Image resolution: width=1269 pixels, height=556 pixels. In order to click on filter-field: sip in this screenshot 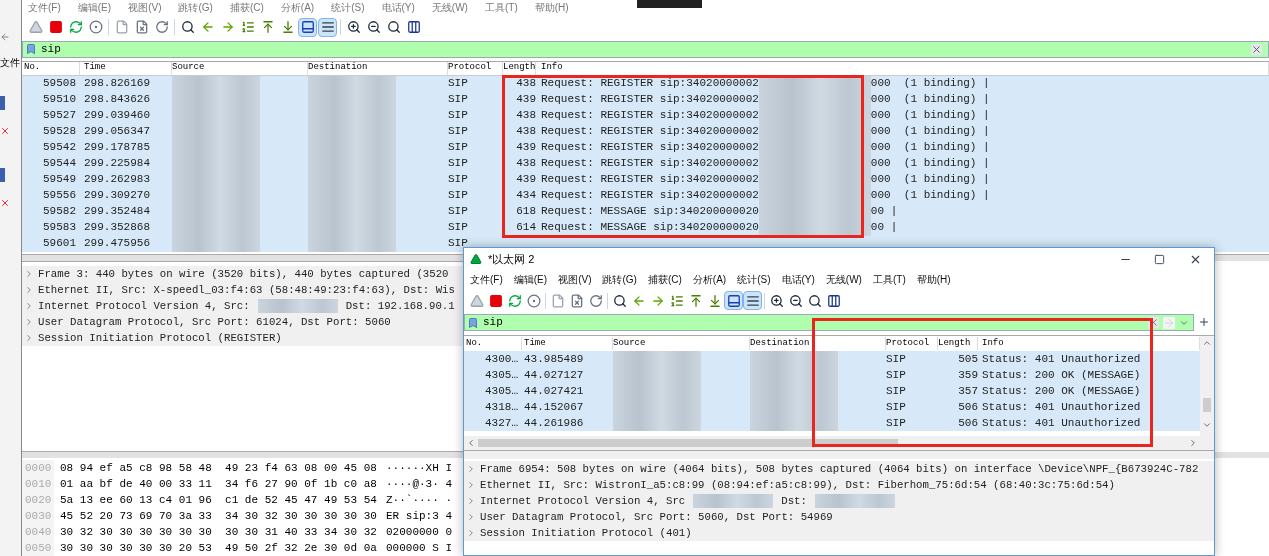, I will do `click(645, 49)`.